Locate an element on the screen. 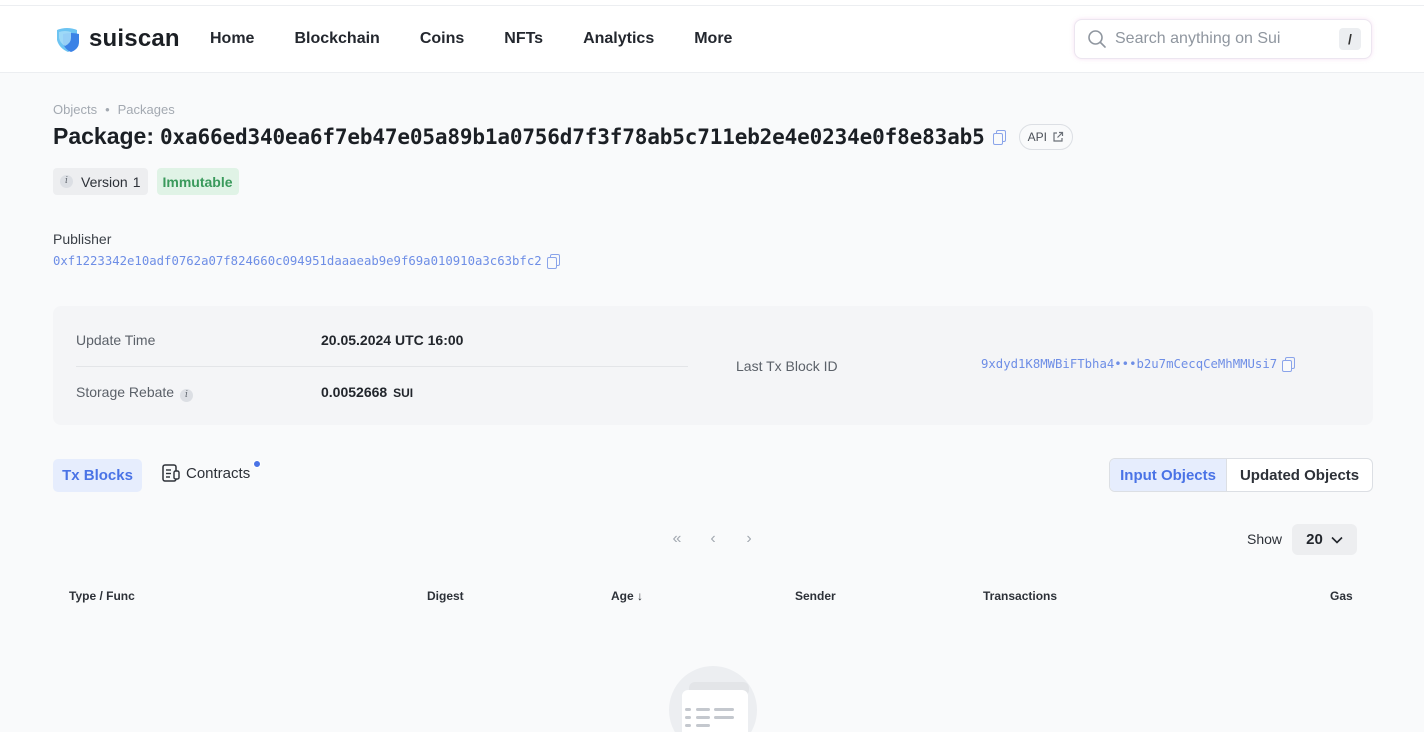 This screenshot has width=1424, height=732. storage-rebate-label-text: Storage Rebate is located at coordinates (125, 392).